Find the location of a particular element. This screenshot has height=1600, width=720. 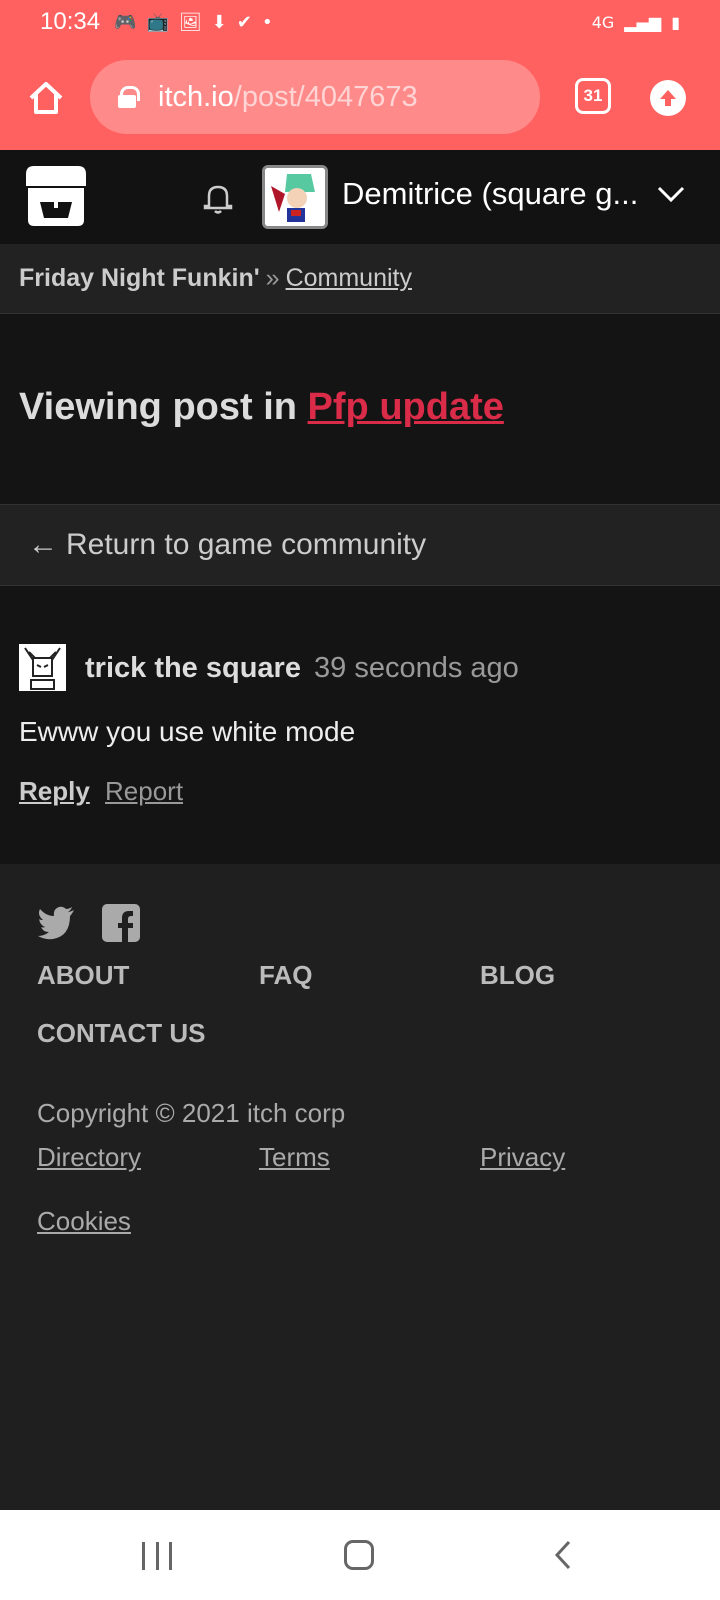

check-icon: ✔ is located at coordinates (244, 22).